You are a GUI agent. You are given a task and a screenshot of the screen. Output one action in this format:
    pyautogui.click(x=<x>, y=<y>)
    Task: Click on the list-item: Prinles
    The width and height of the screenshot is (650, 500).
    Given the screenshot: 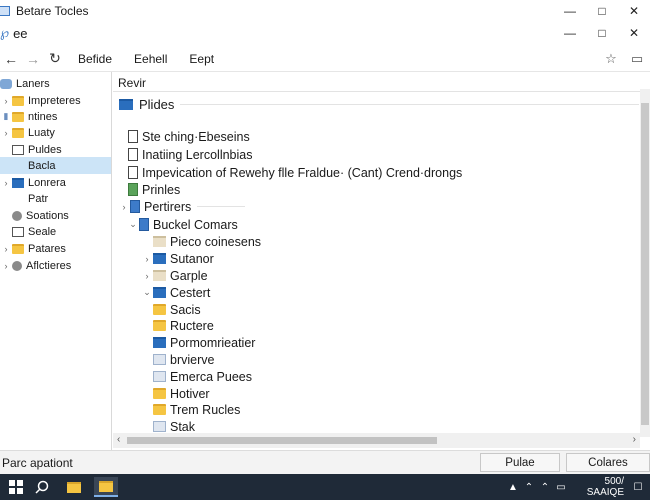 What is the action you would take?
    pyautogui.click(x=154, y=189)
    